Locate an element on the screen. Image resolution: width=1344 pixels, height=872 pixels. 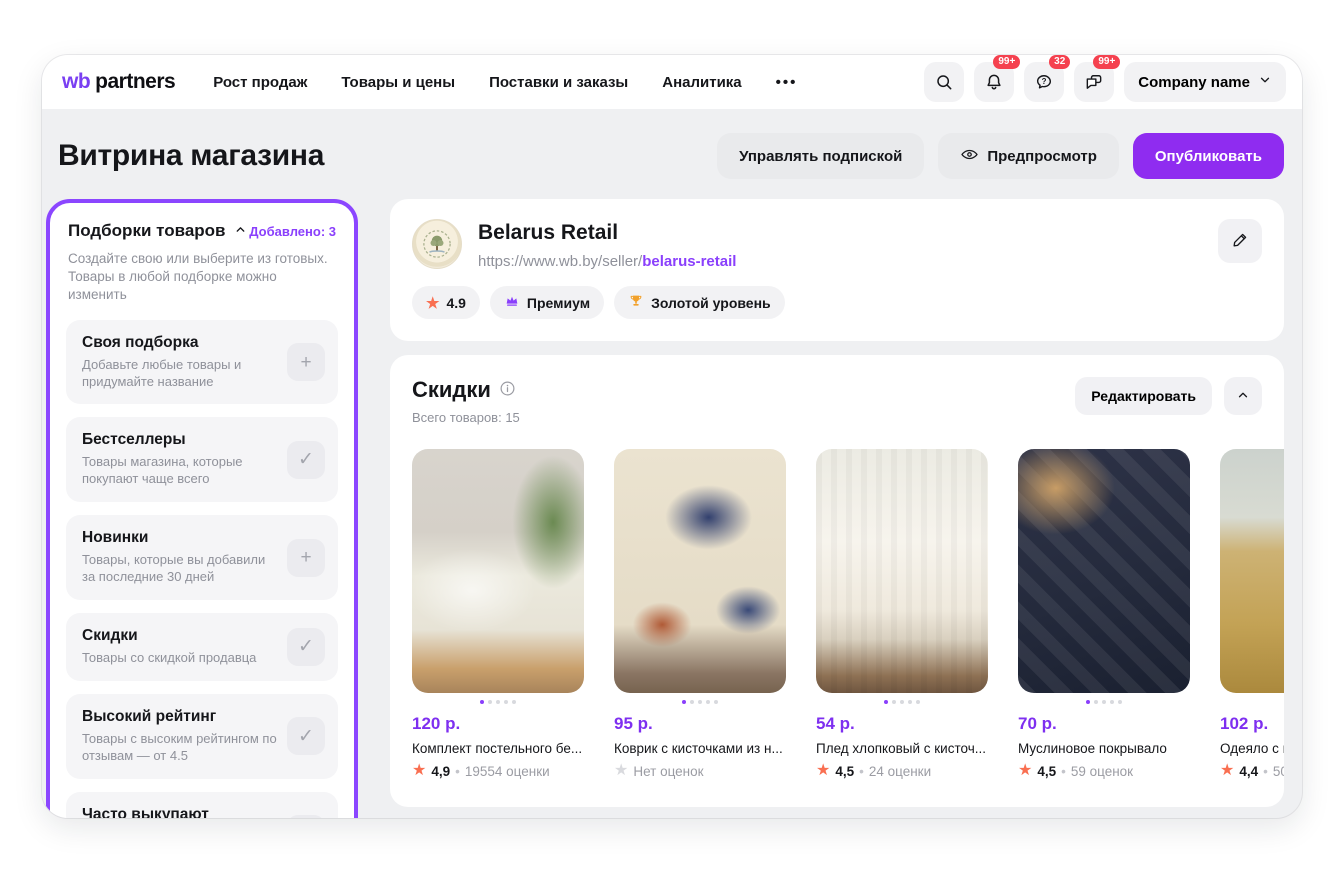
help-button: ? 32 is located at coordinates (1047, 78).